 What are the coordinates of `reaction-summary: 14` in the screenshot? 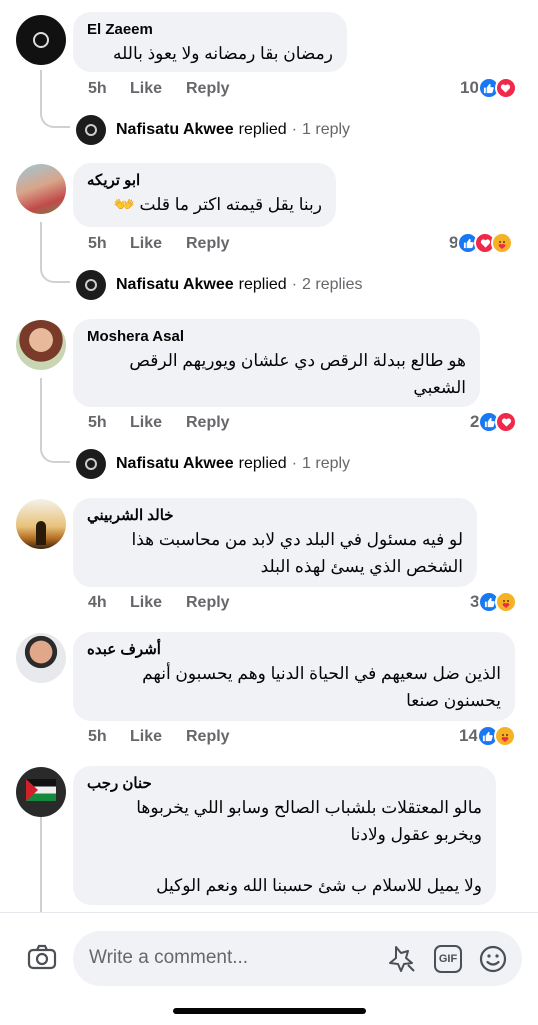 It's located at (487, 736).